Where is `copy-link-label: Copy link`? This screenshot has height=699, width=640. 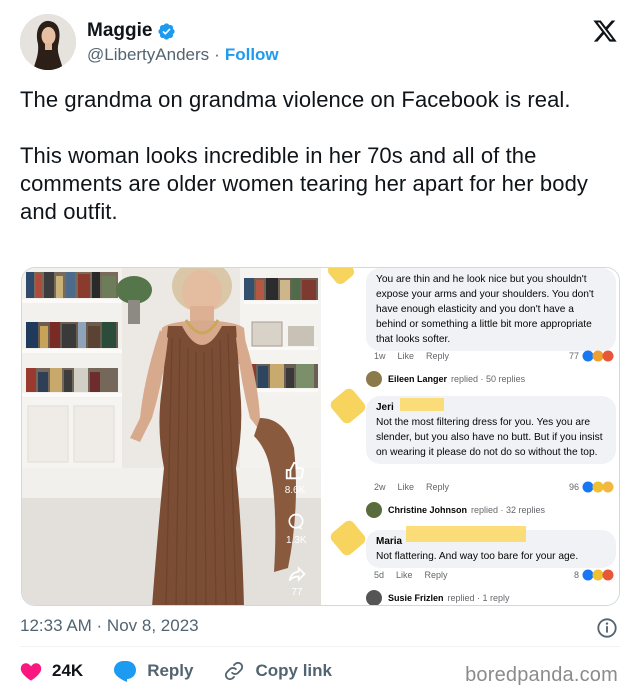 copy-link-label: Copy link is located at coordinates (293, 670).